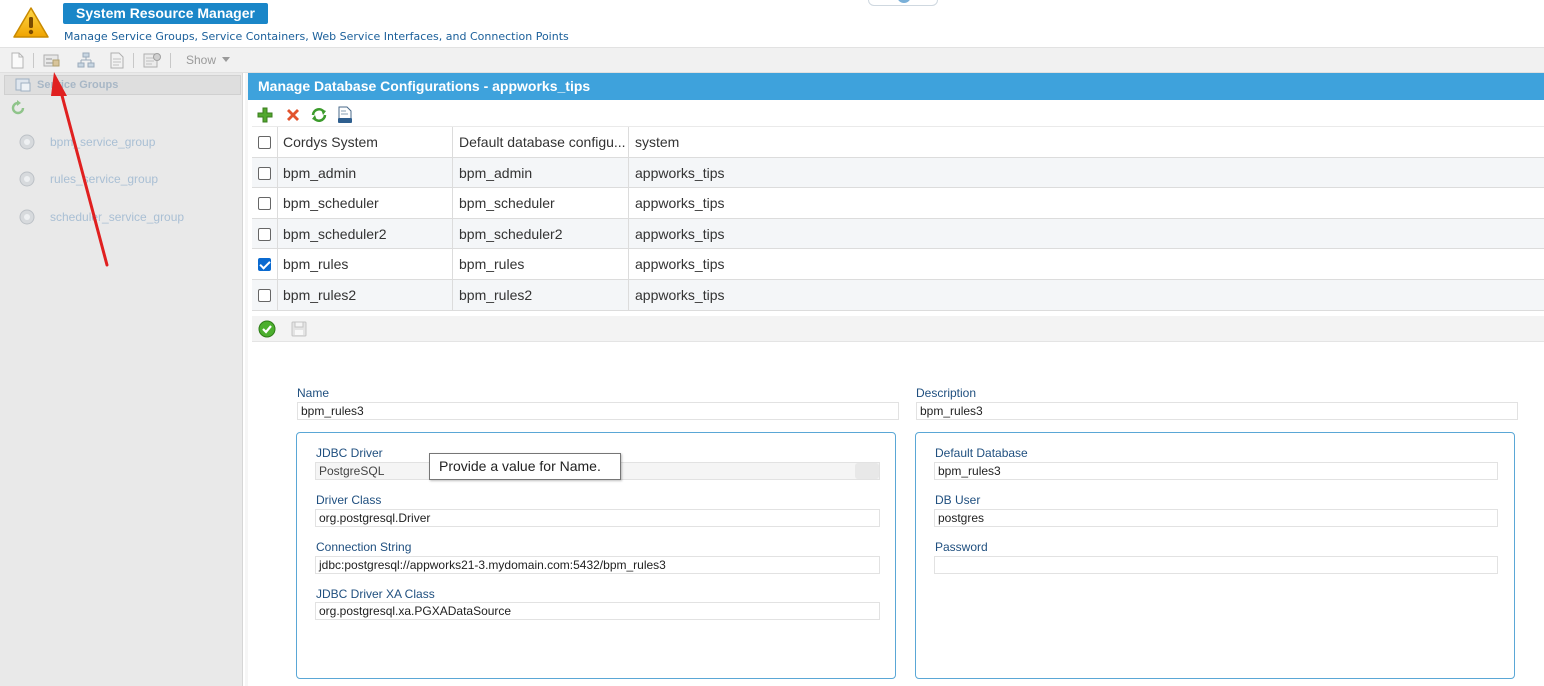 This screenshot has width=1544, height=686. What do you see at coordinates (86, 60) in the screenshot?
I see `hierarchy-icon` at bounding box center [86, 60].